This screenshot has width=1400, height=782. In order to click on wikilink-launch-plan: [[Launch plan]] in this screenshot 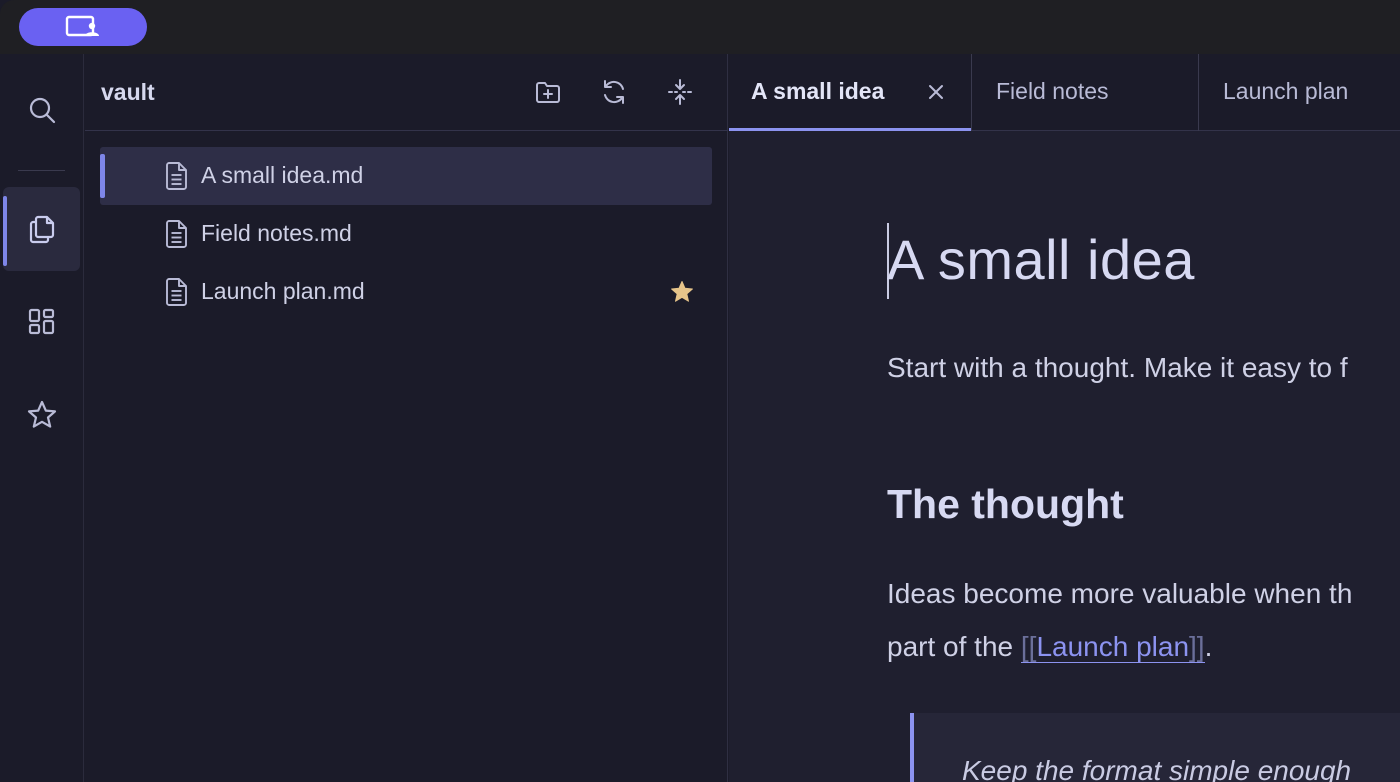, I will do `click(1112, 647)`.